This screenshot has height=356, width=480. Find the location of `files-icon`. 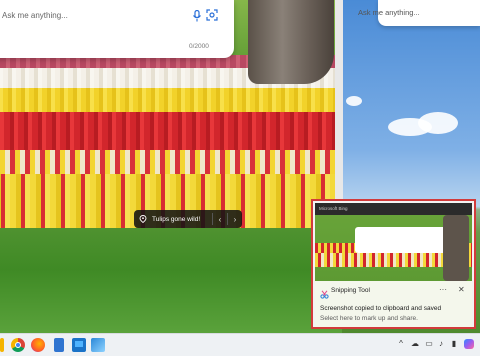

files-icon is located at coordinates (59, 345).